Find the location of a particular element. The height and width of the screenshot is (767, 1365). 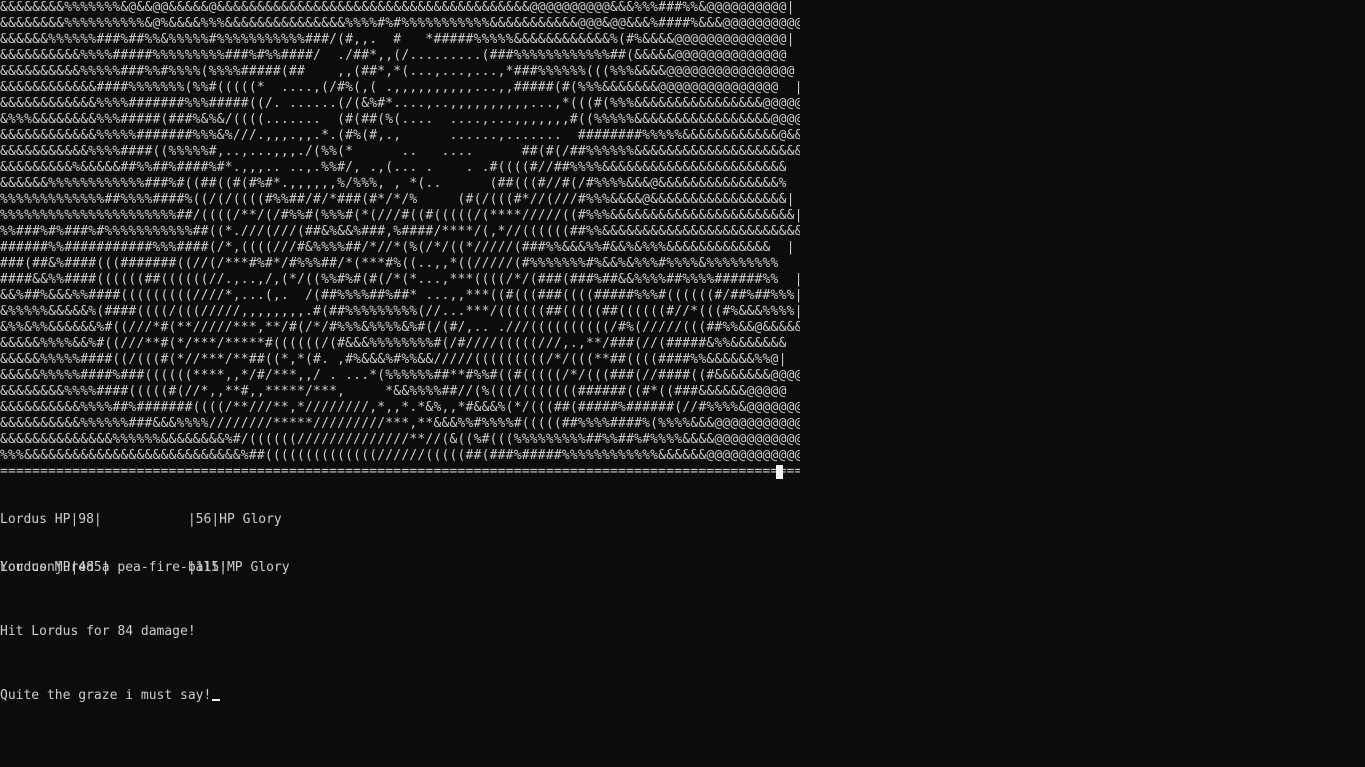

battle-message: Quite the graze i must say! is located at coordinates (113, 696).